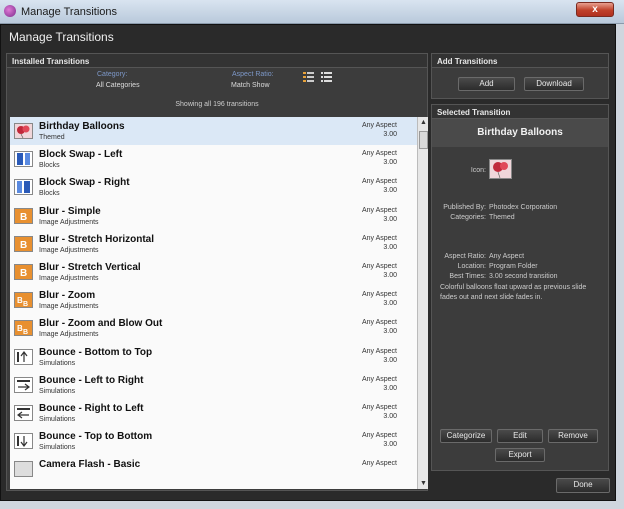  Describe the element at coordinates (96, 352) in the screenshot. I see `transition-name: Bounce - Bottom to Top` at that location.